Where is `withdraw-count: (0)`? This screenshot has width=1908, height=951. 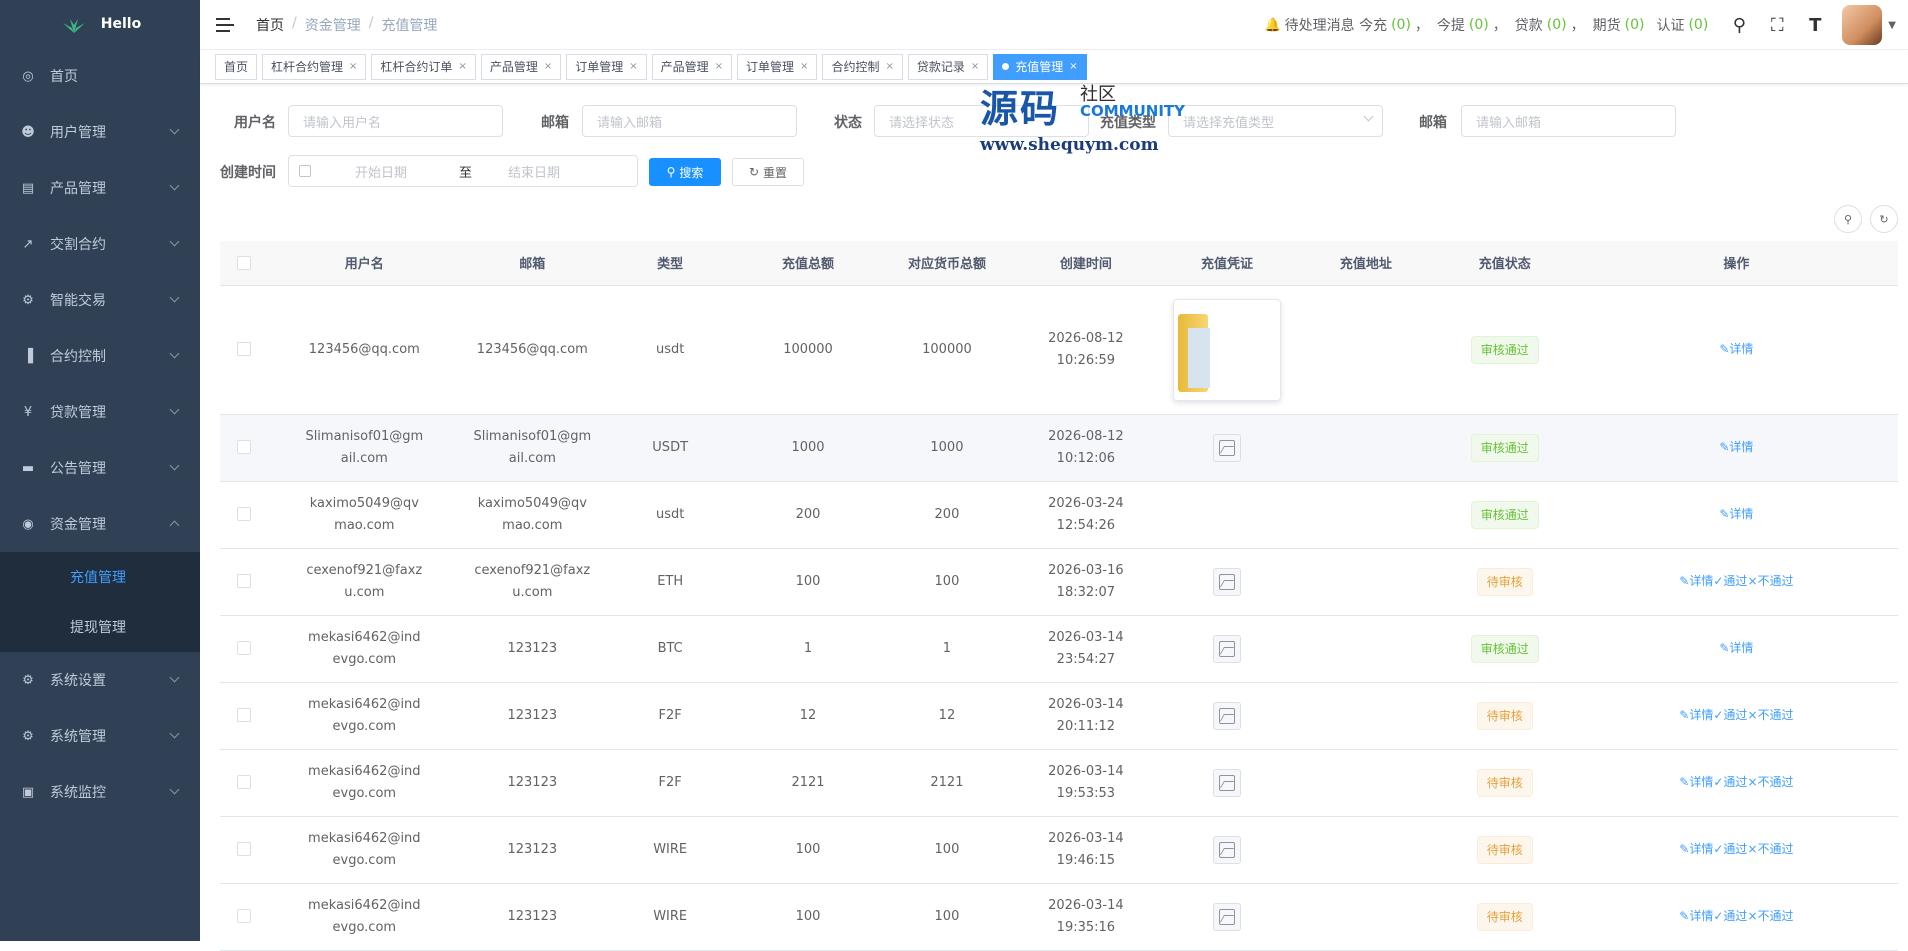 withdraw-count: (0) is located at coordinates (1479, 25).